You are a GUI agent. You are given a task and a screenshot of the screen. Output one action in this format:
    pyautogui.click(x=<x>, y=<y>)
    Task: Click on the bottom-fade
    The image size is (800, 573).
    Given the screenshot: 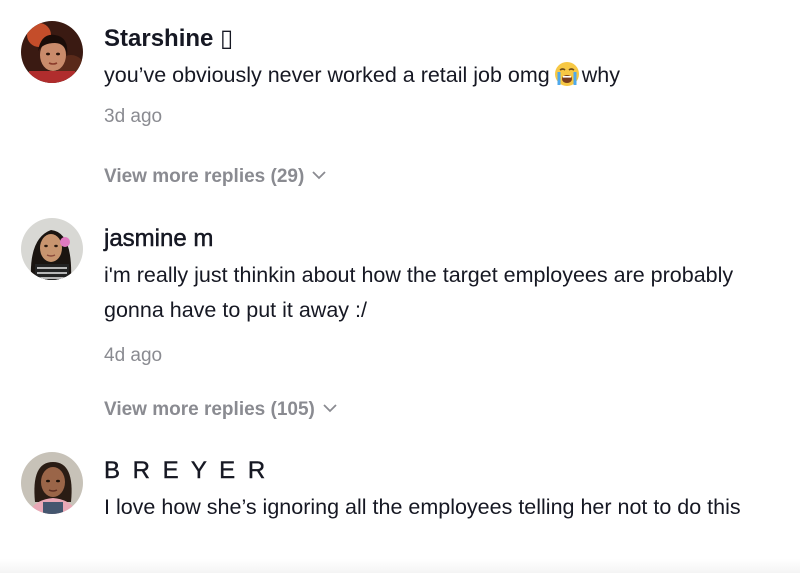 What is the action you would take?
    pyautogui.click(x=400, y=566)
    